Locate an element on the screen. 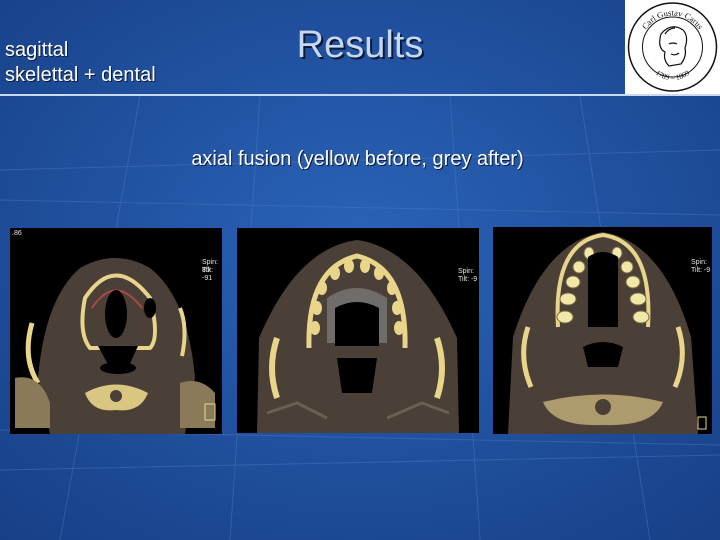  title-divider is located at coordinates (360, 95).